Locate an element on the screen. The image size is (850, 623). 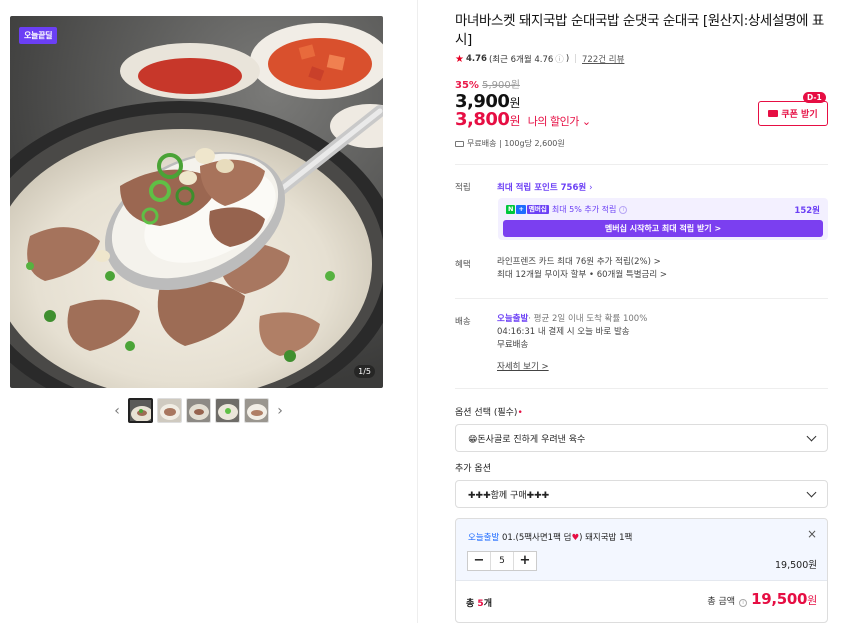
option-label: 옵션 선택 (필수)• is located at coordinates (489, 411).